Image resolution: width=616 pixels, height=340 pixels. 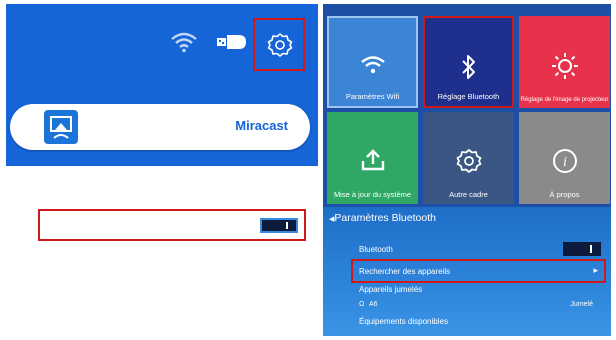 I want to click on tile-other-settings: Autre cadre, so click(x=468, y=158).